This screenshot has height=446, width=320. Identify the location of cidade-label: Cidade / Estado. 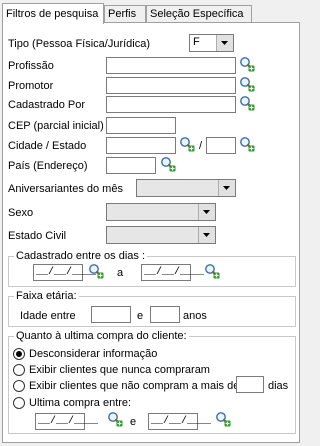
(47, 146).